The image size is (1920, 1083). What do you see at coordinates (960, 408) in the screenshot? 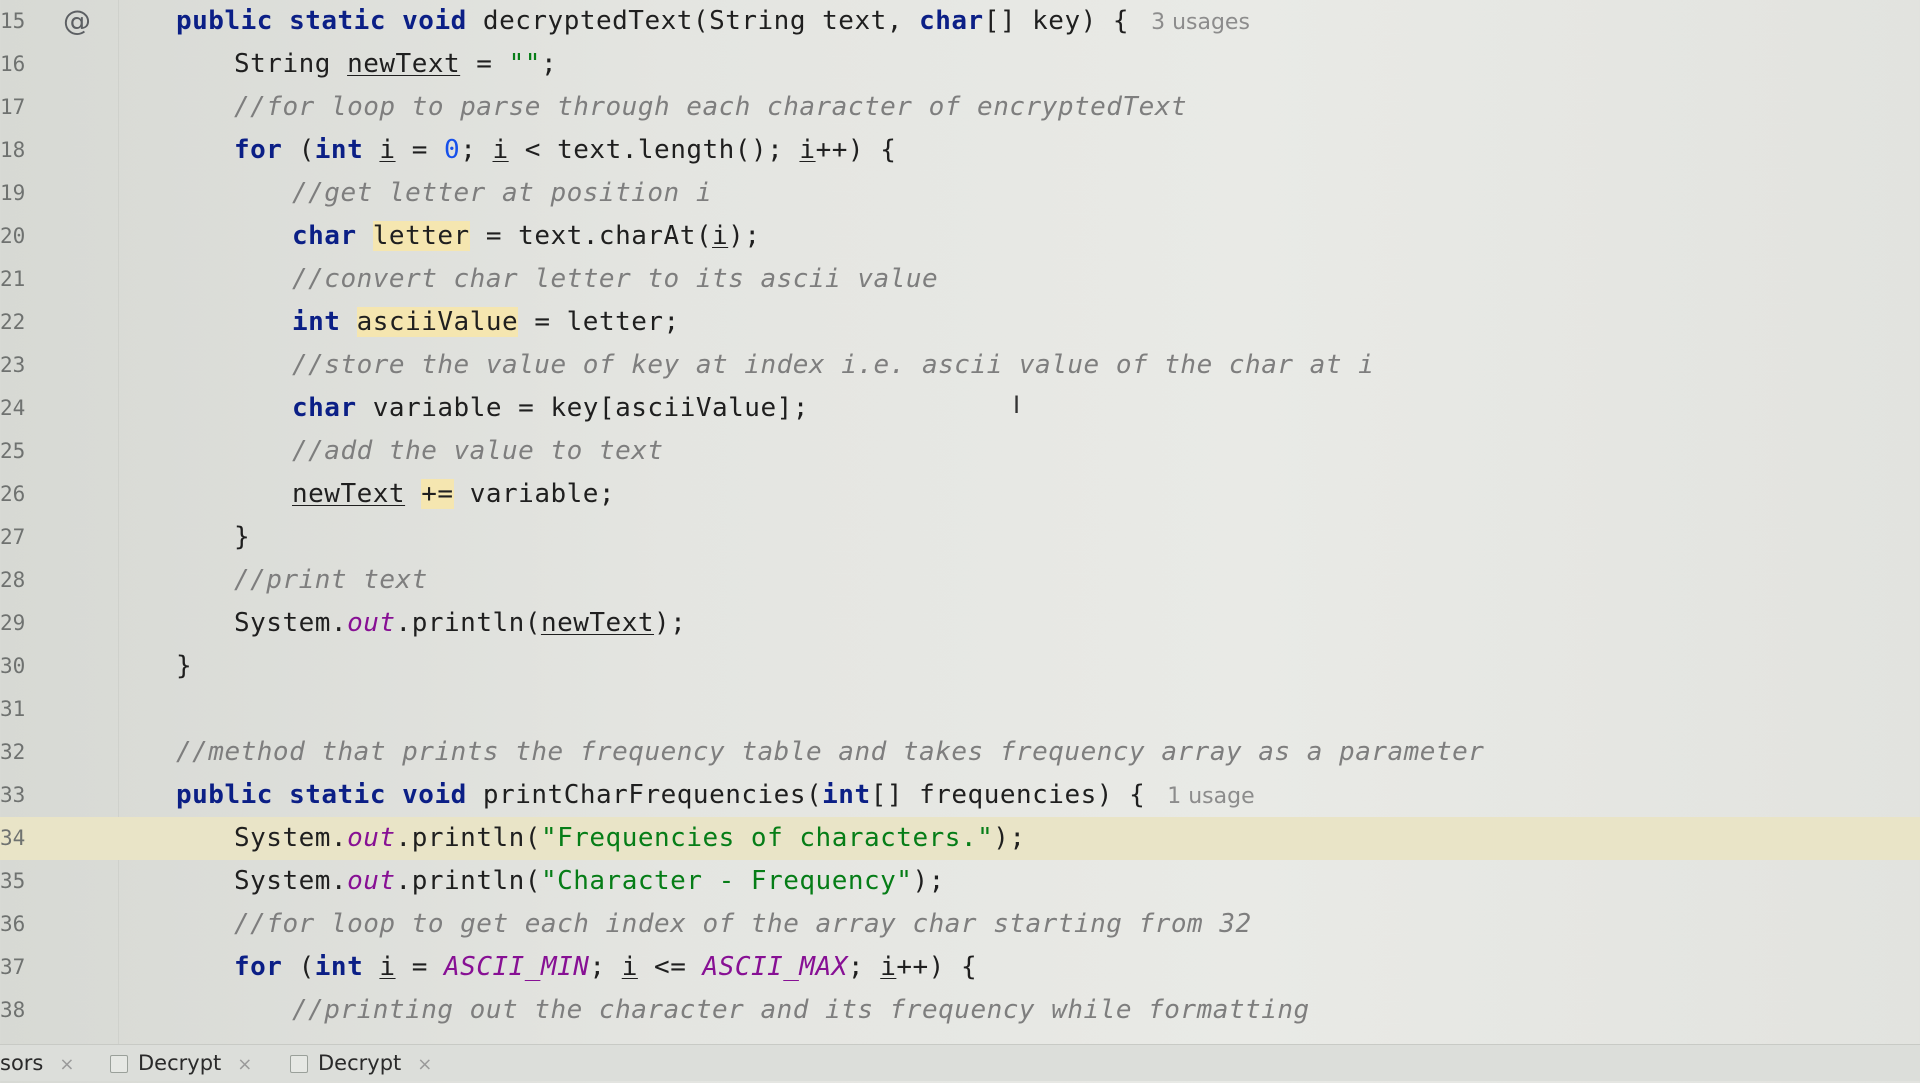
I see `code-line: 24 char variable = key[asciiValue];` at bounding box center [960, 408].